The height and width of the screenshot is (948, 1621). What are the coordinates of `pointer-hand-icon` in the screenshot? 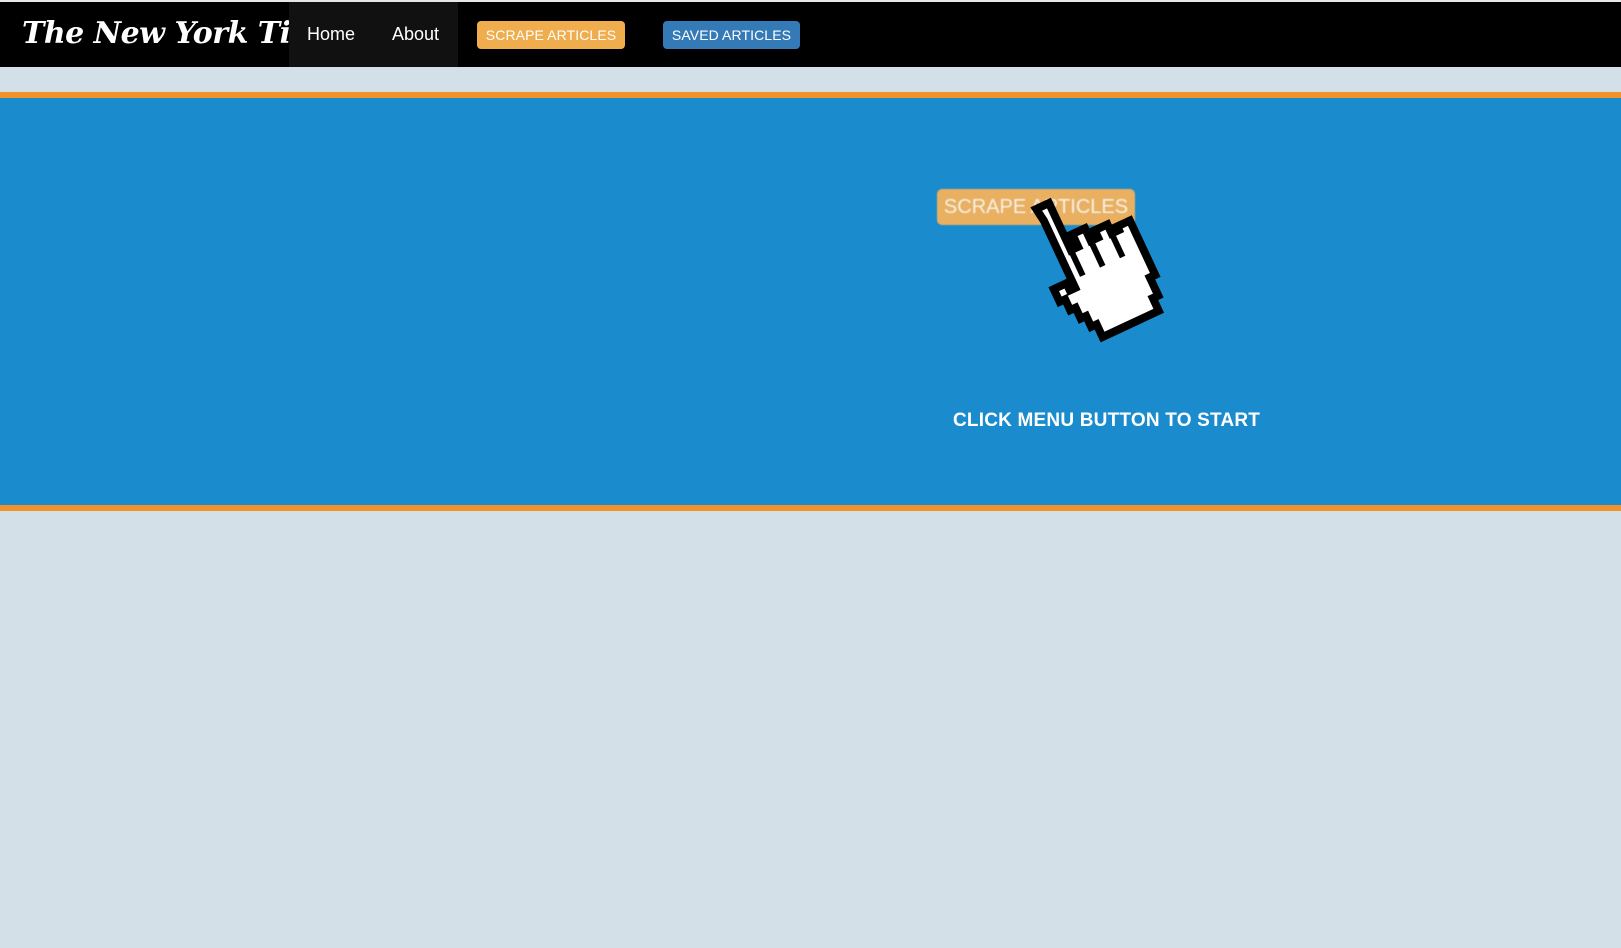 It's located at (1097, 270).